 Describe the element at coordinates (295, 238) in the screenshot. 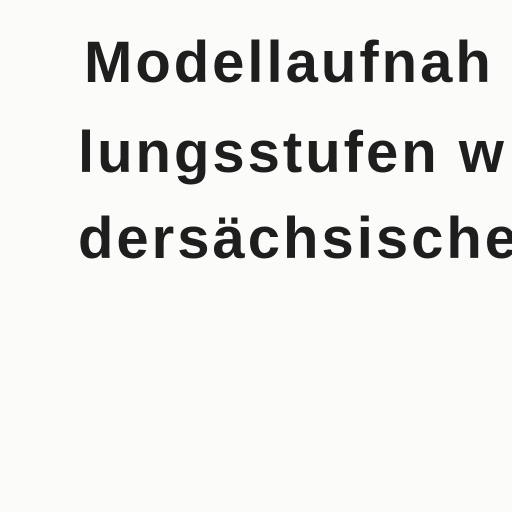

I see `text-line-3: dersächsische` at that location.